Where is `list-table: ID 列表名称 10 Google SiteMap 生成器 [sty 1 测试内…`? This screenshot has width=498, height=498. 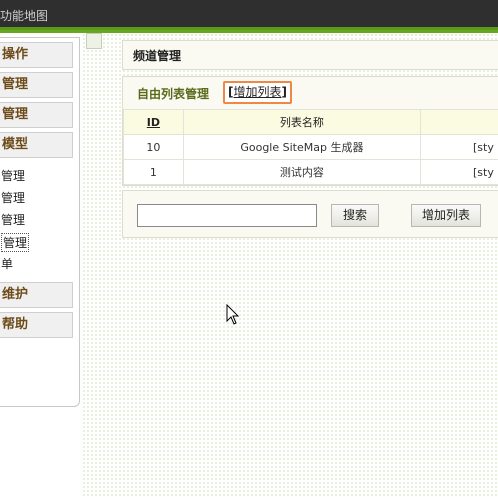
list-table: ID 列表名称 10 Google SiteMap 生成器 [sty 1 测试内… is located at coordinates (310, 147).